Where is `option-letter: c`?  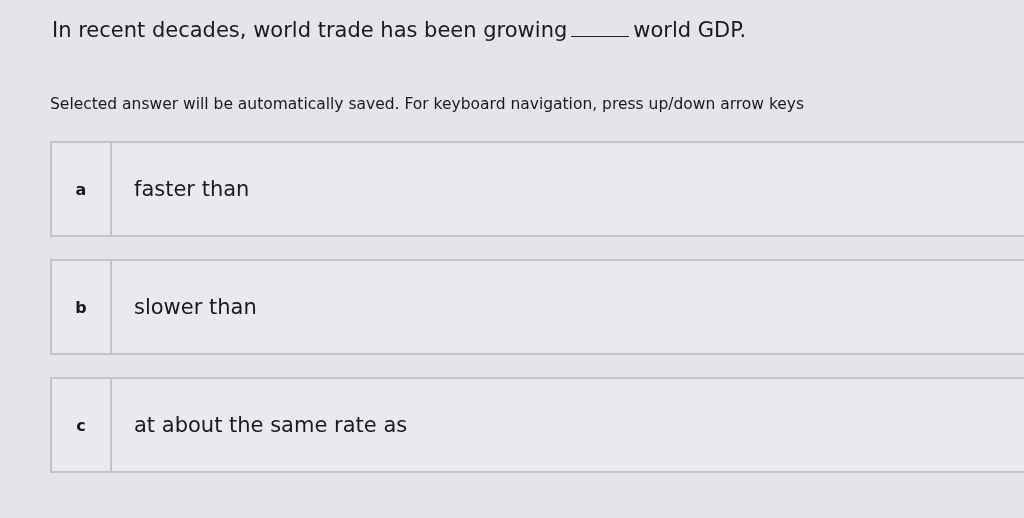 option-letter: c is located at coordinates (82, 425).